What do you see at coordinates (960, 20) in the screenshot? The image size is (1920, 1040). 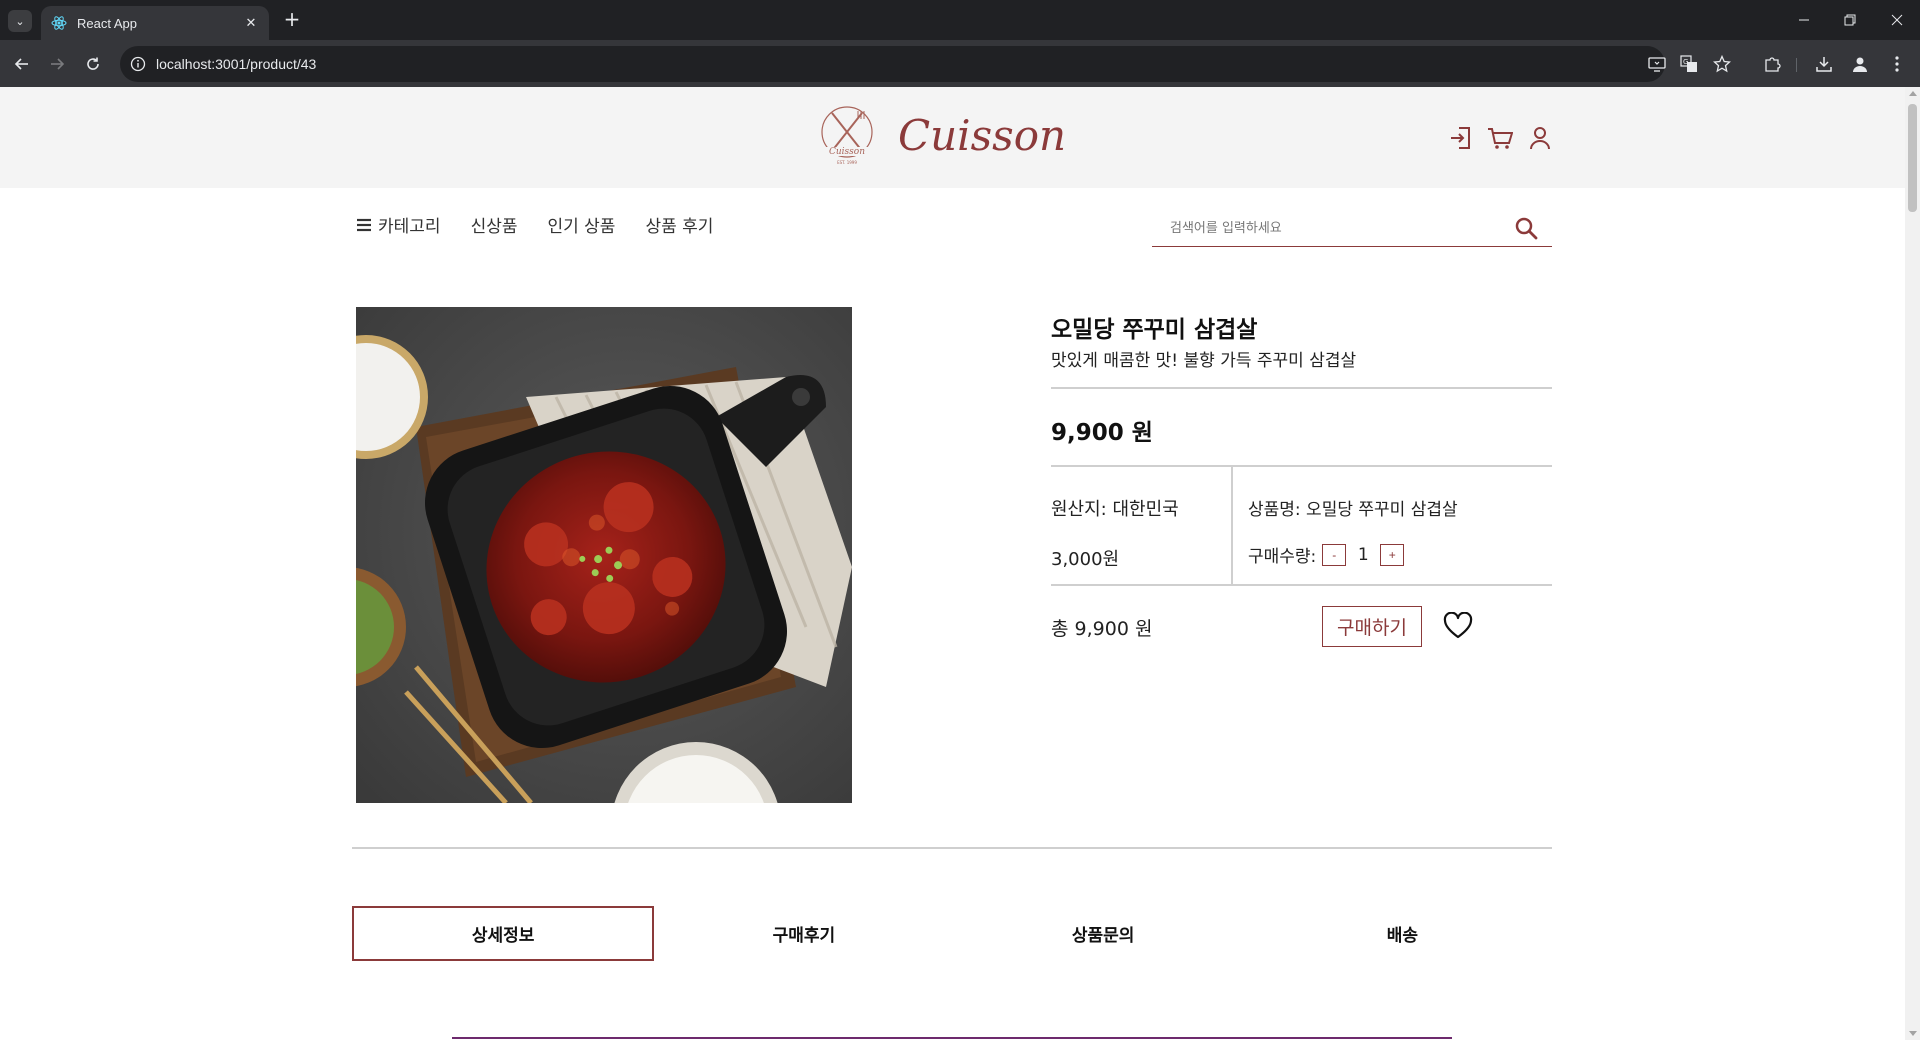 I see `browser-tab-bar: ⌄ React App ✕ +` at bounding box center [960, 20].